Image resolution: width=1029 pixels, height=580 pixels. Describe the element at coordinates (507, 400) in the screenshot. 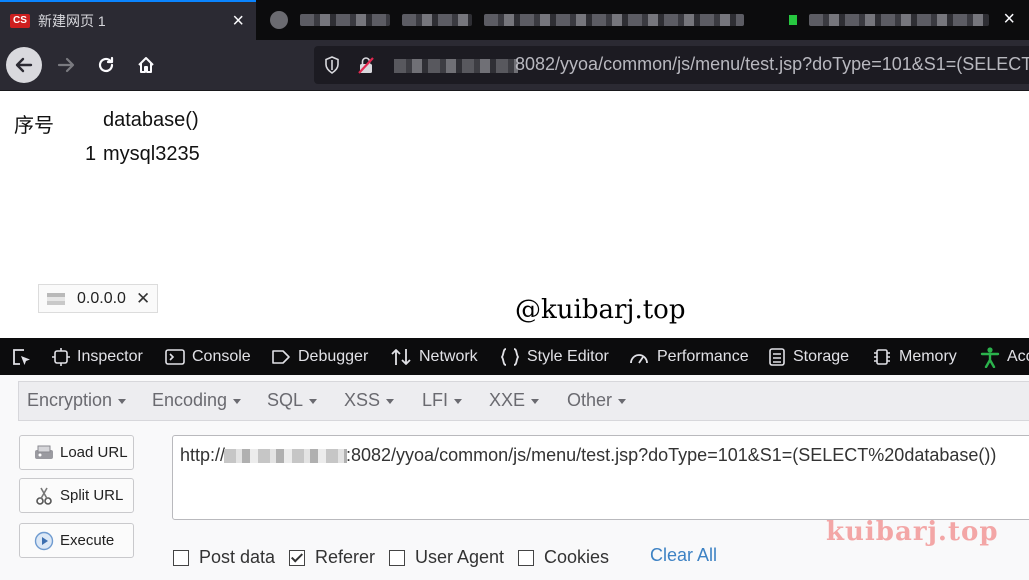

I see `menu-label: XXE` at that location.